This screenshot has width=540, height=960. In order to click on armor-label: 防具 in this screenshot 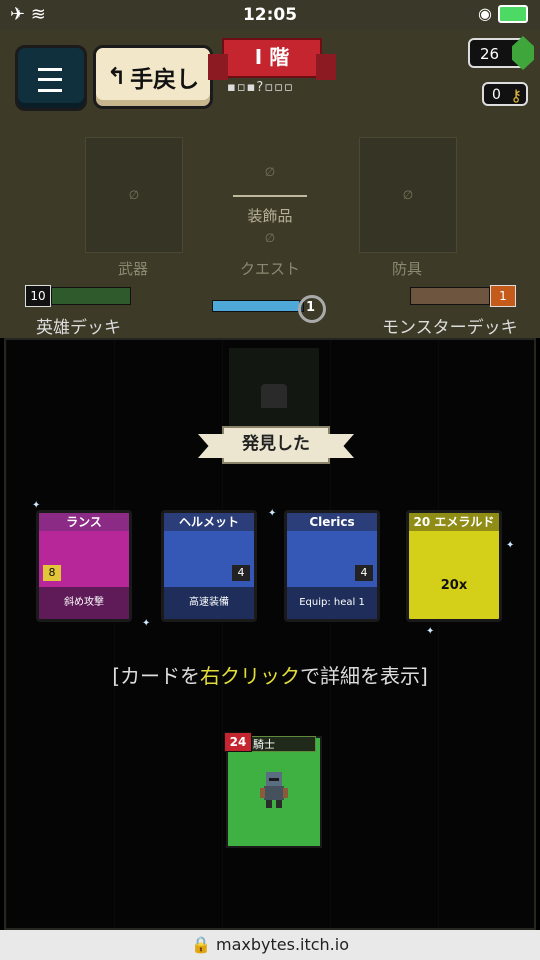, I will do `click(406, 269)`.